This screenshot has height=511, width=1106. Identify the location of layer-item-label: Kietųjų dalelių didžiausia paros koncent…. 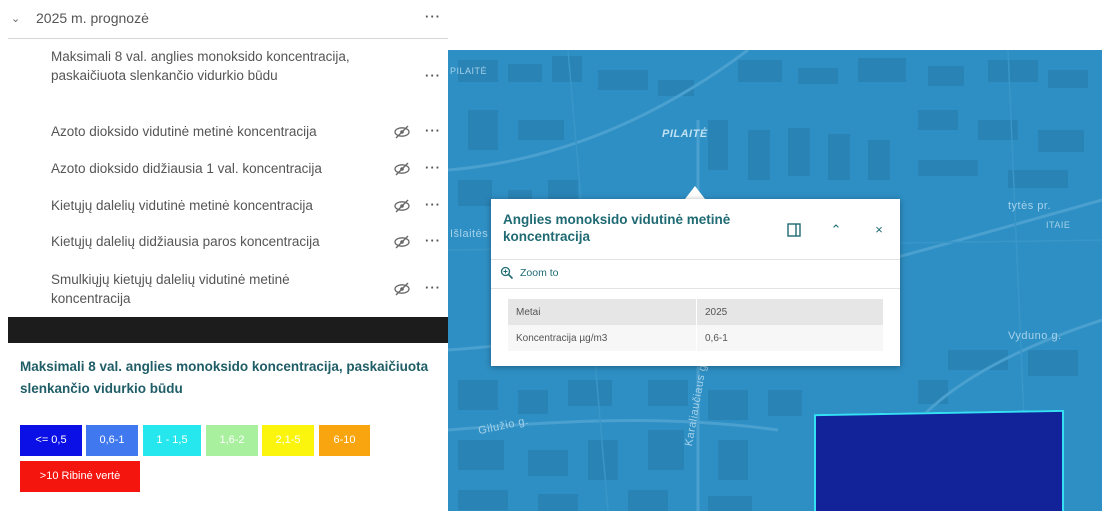
(185, 241).